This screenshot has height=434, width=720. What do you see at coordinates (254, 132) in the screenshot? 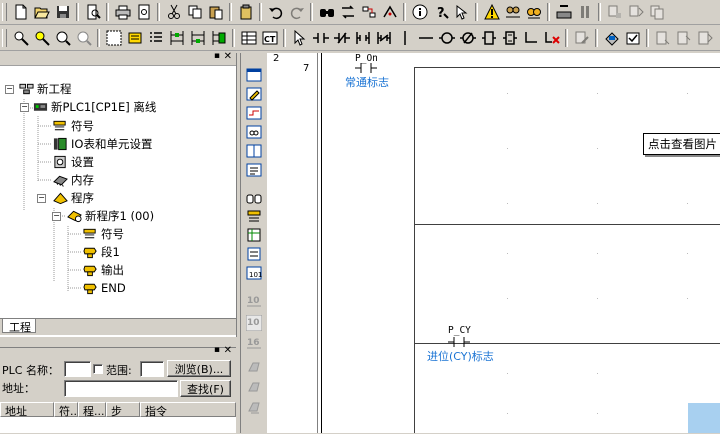
I see `link-window-icon` at bounding box center [254, 132].